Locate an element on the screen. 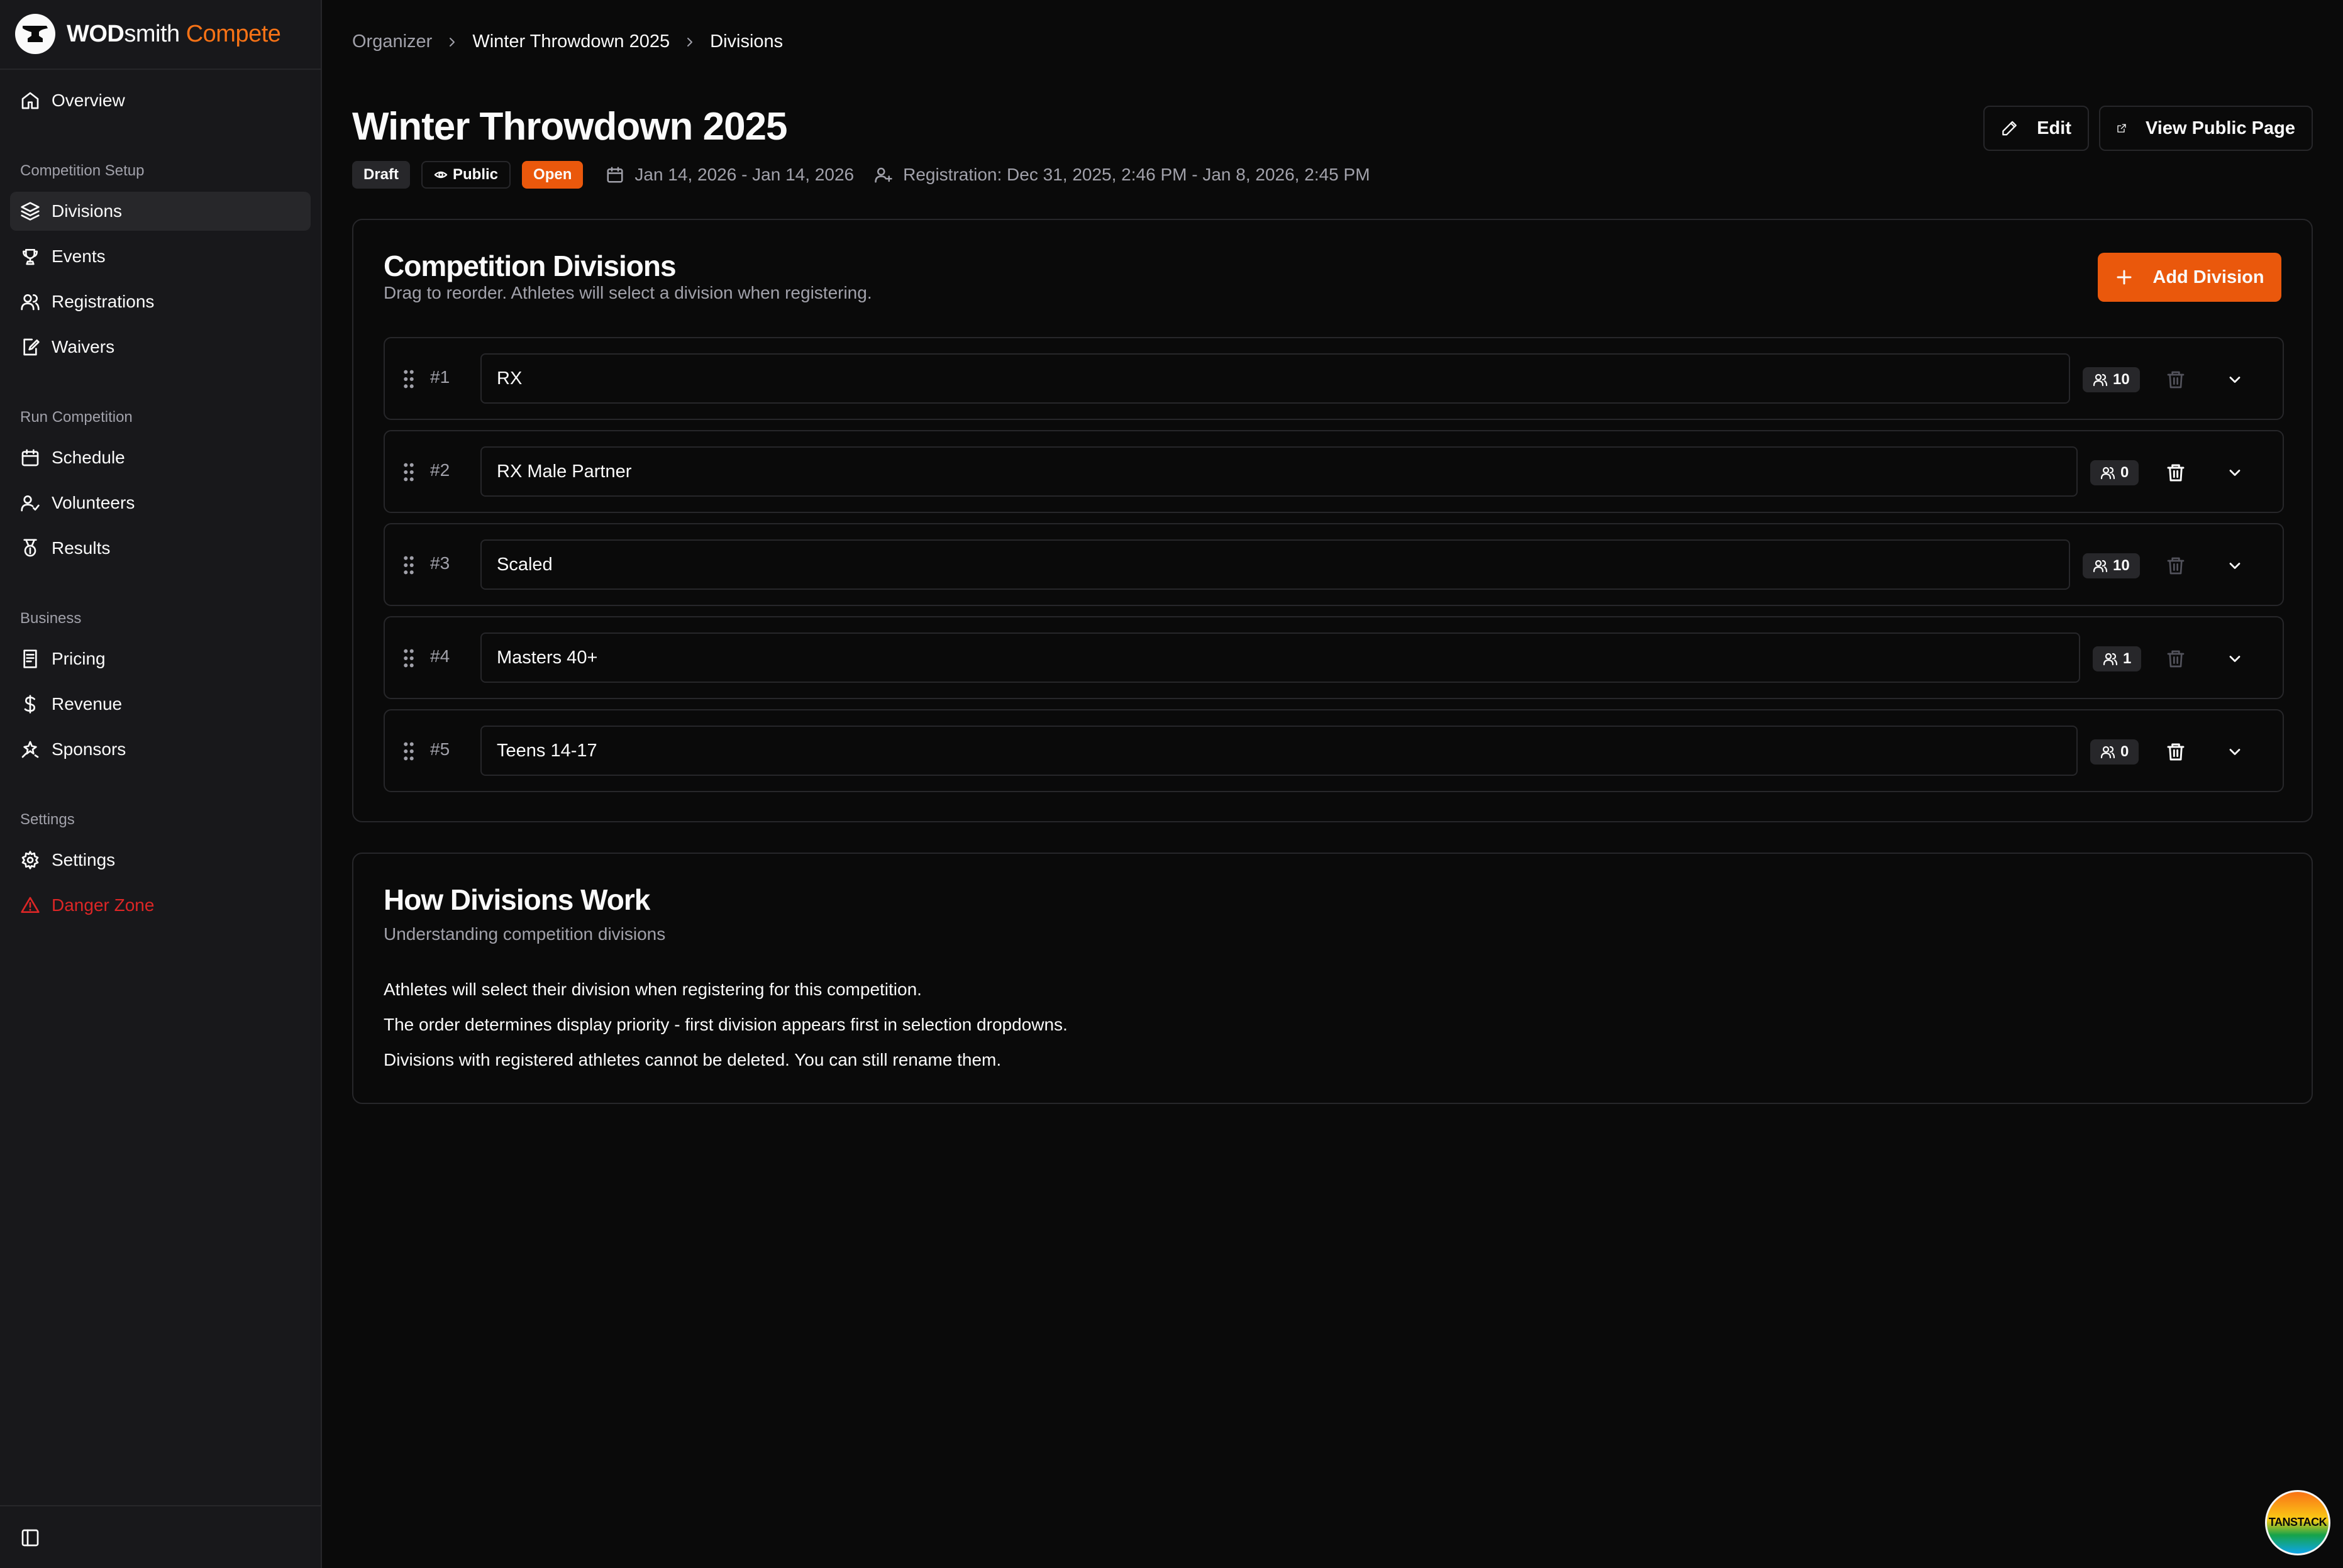 Image resolution: width=2343 pixels, height=1568 pixels. division-name-input: Scaled is located at coordinates (1275, 564).